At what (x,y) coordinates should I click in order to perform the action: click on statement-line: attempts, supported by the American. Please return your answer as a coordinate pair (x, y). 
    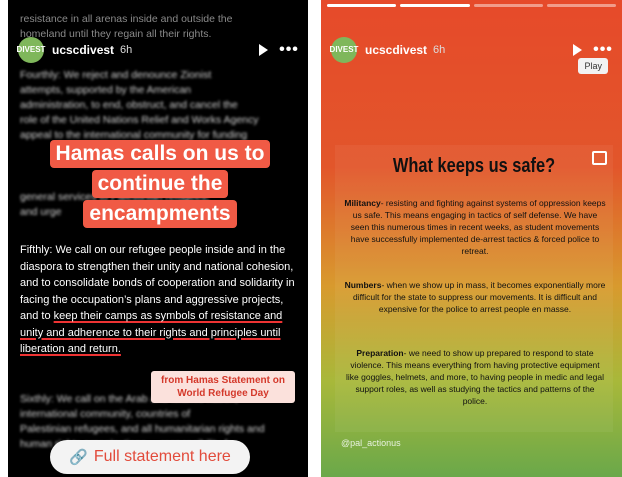
    Looking at the image, I should click on (106, 90).